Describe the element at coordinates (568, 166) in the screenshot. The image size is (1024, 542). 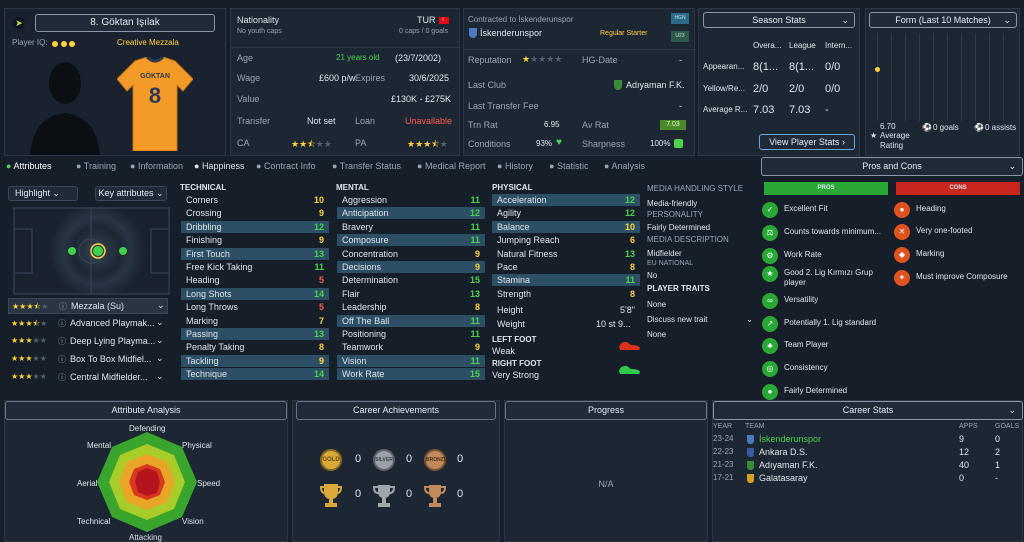
I see `tab-statistic: ● Statistic` at that location.